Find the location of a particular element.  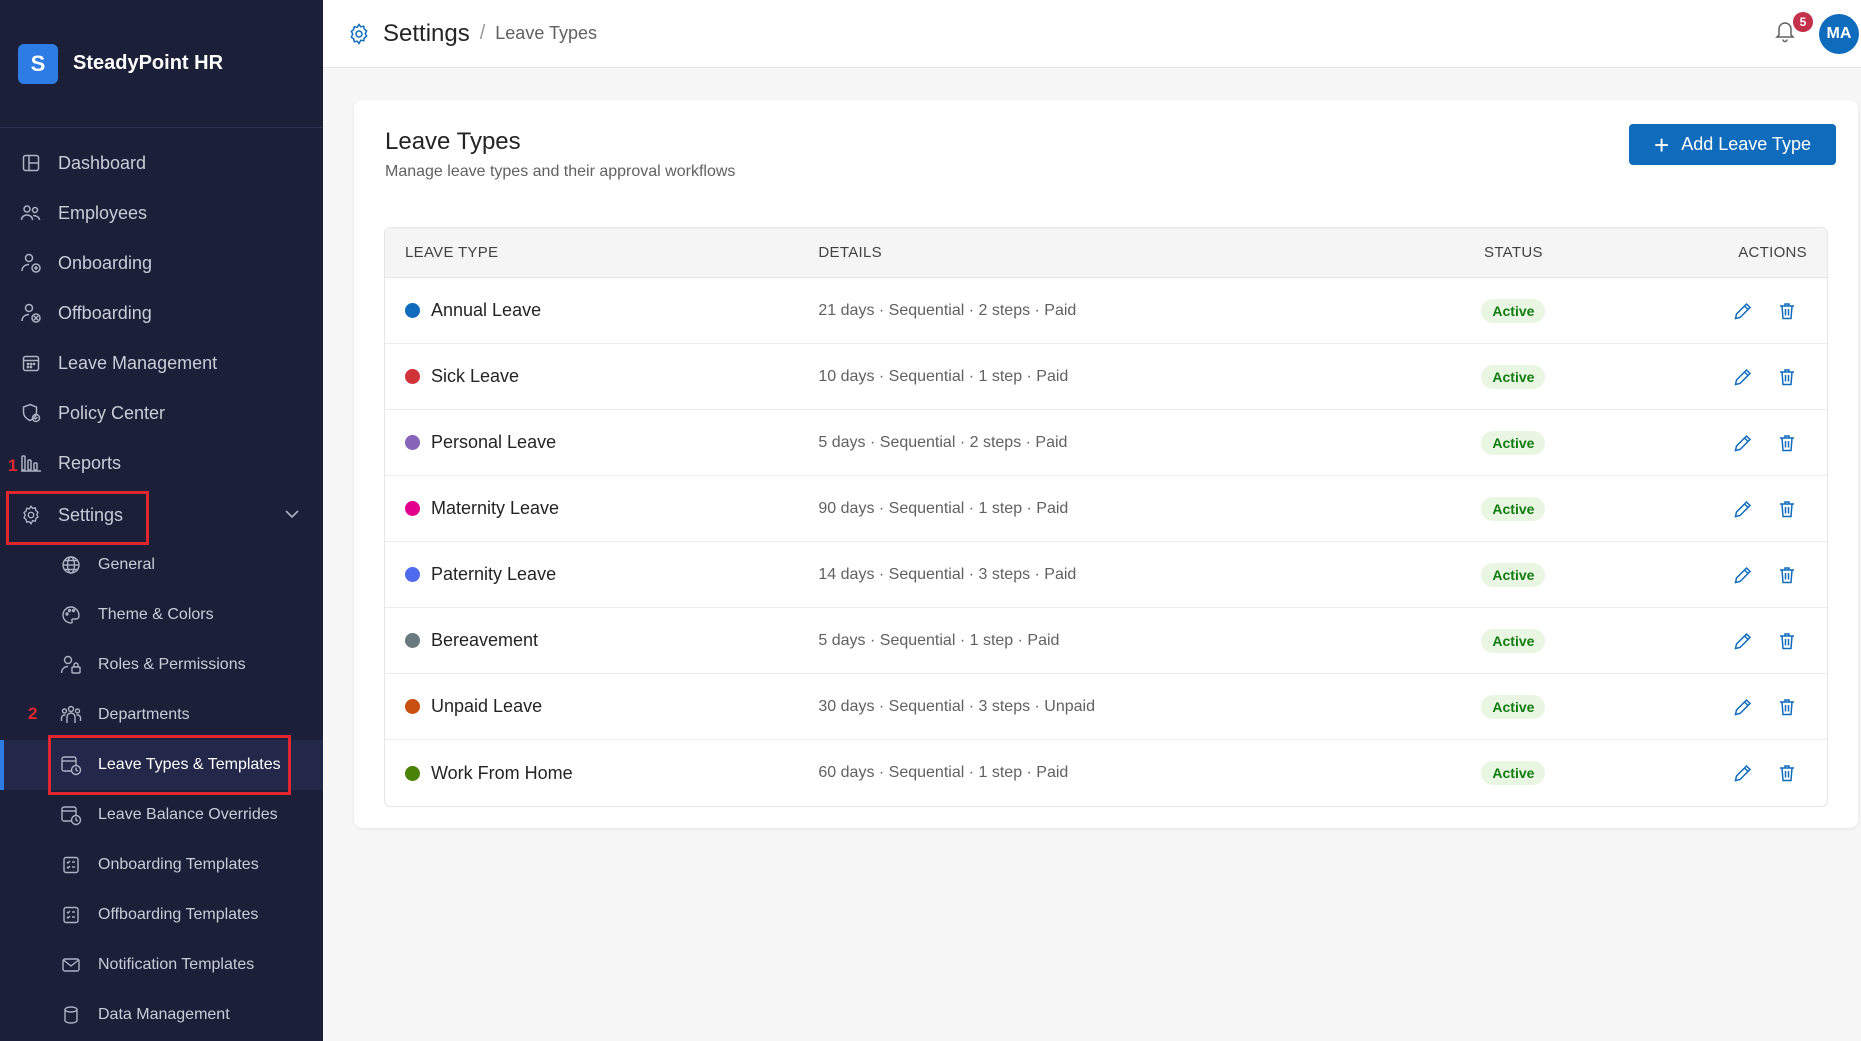

sidebar-subitem-label: Theme & Colors is located at coordinates (156, 614).